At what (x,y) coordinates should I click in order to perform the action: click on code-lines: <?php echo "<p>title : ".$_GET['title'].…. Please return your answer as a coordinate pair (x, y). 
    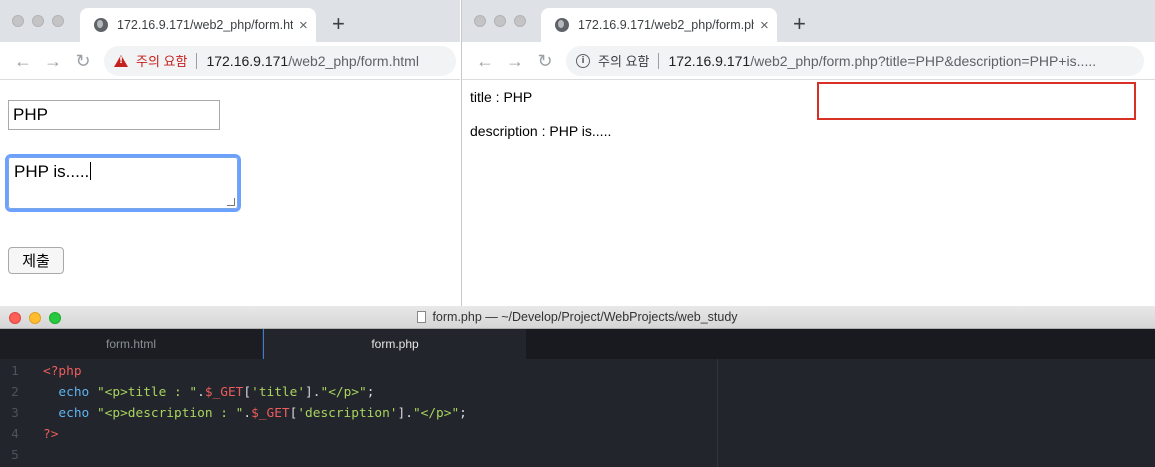
    Looking at the image, I should click on (255, 413).